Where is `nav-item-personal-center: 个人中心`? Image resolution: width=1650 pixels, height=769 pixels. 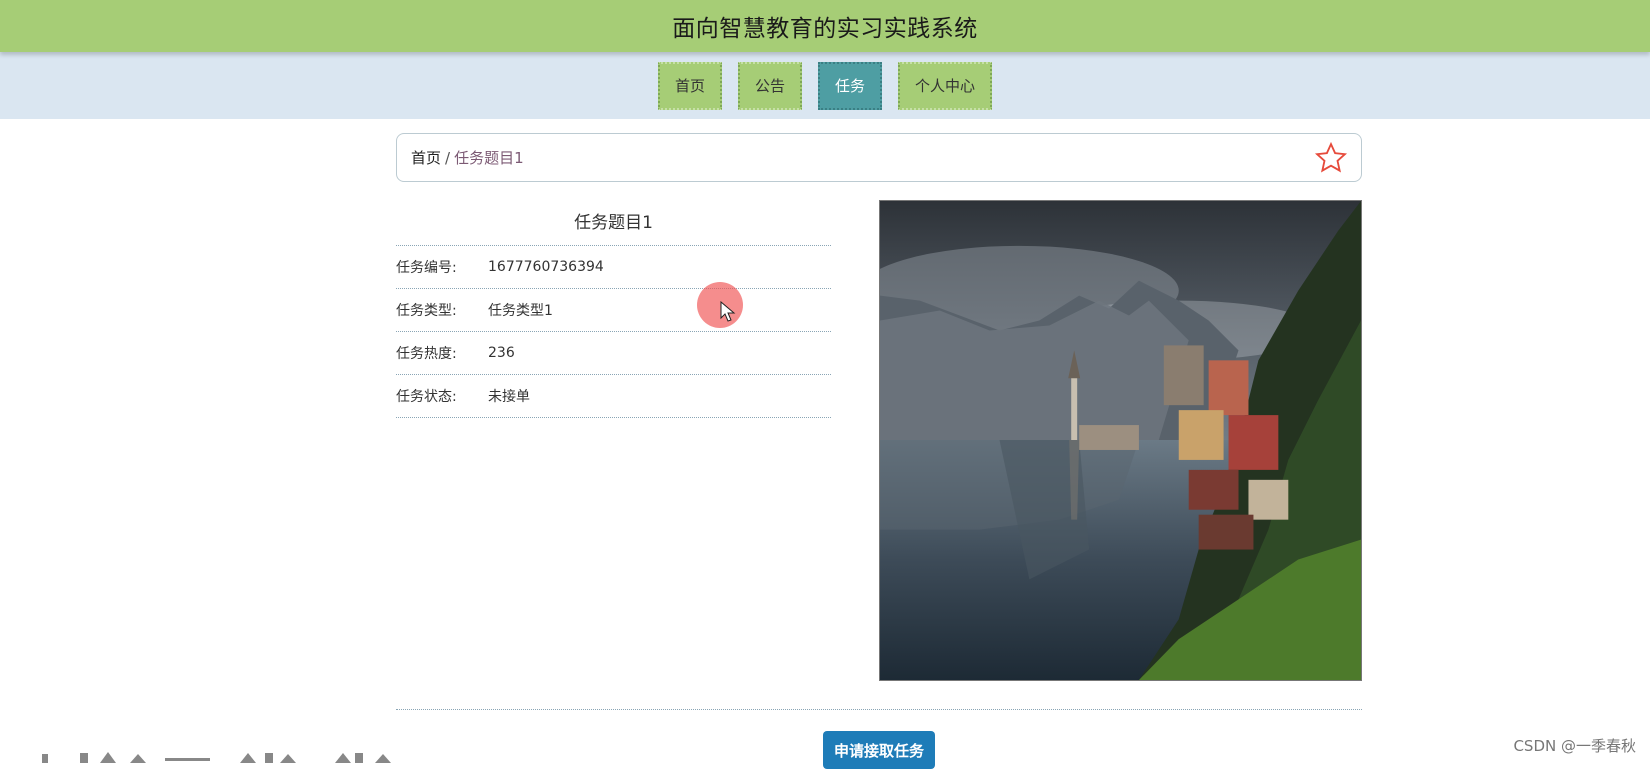
nav-item-personal-center: 个人中心 is located at coordinates (945, 85).